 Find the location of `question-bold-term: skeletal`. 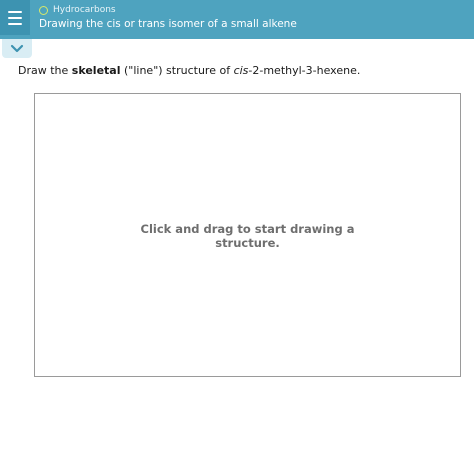

question-bold-term: skeletal is located at coordinates (96, 70).